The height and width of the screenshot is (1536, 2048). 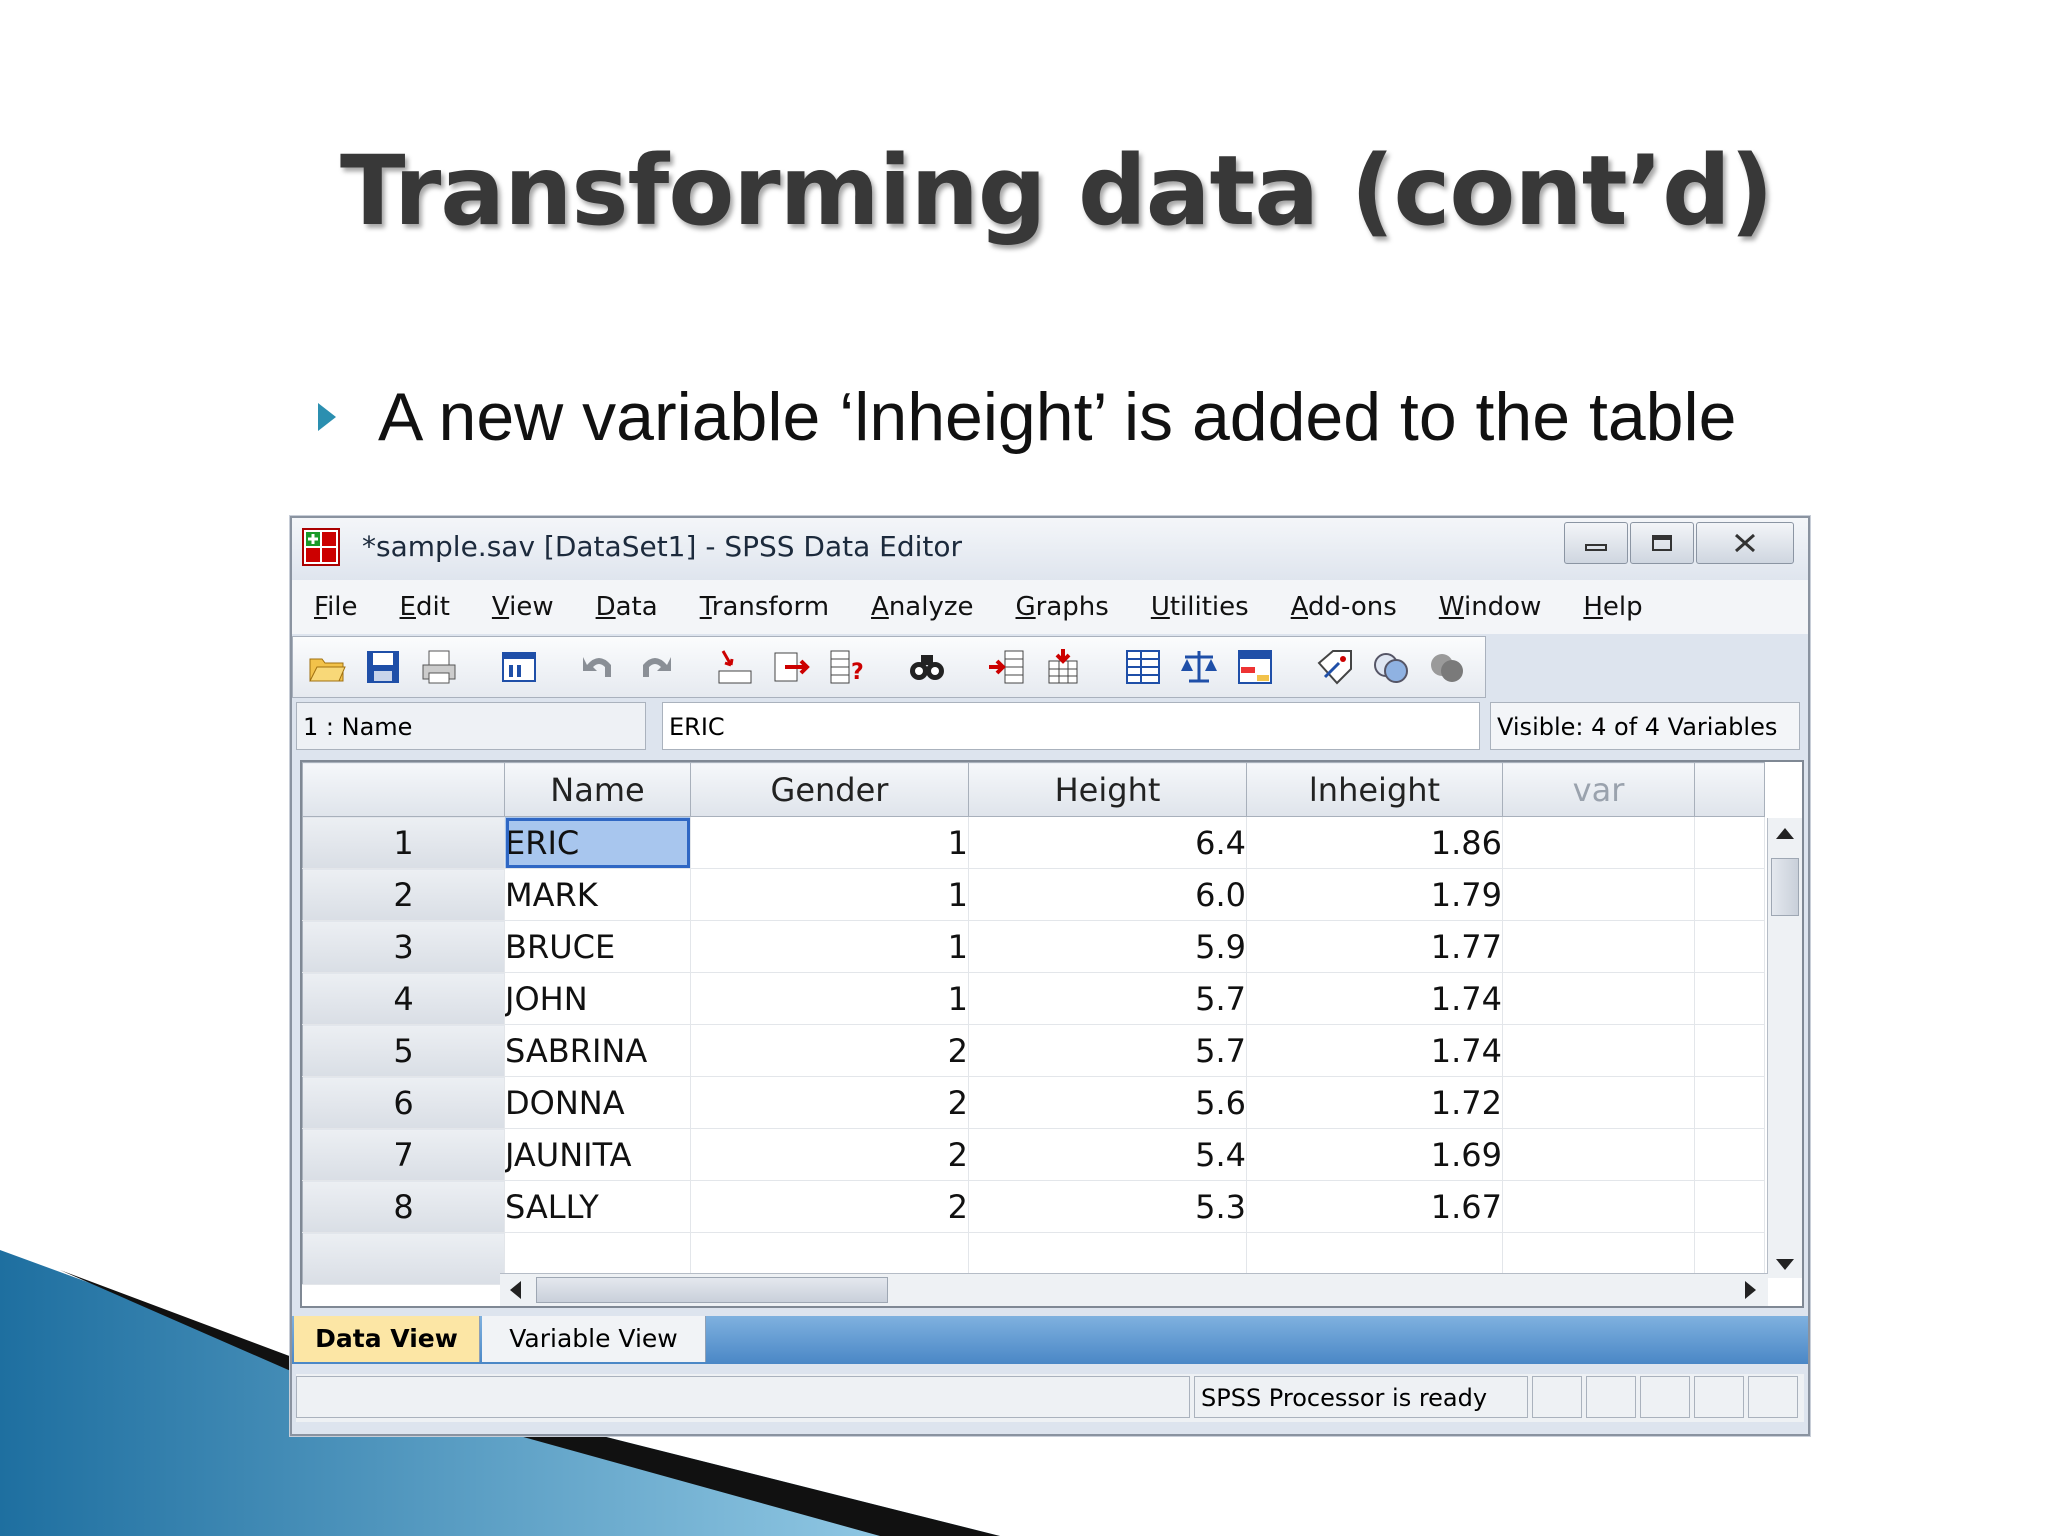 What do you see at coordinates (387, 1339) in the screenshot?
I see `tab-data-view: Data View` at bounding box center [387, 1339].